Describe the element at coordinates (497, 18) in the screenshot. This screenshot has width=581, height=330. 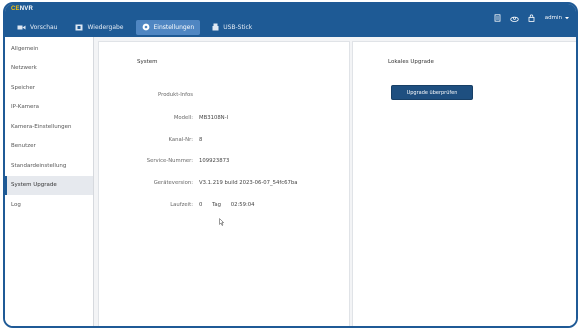
I see `notification-icon` at that location.